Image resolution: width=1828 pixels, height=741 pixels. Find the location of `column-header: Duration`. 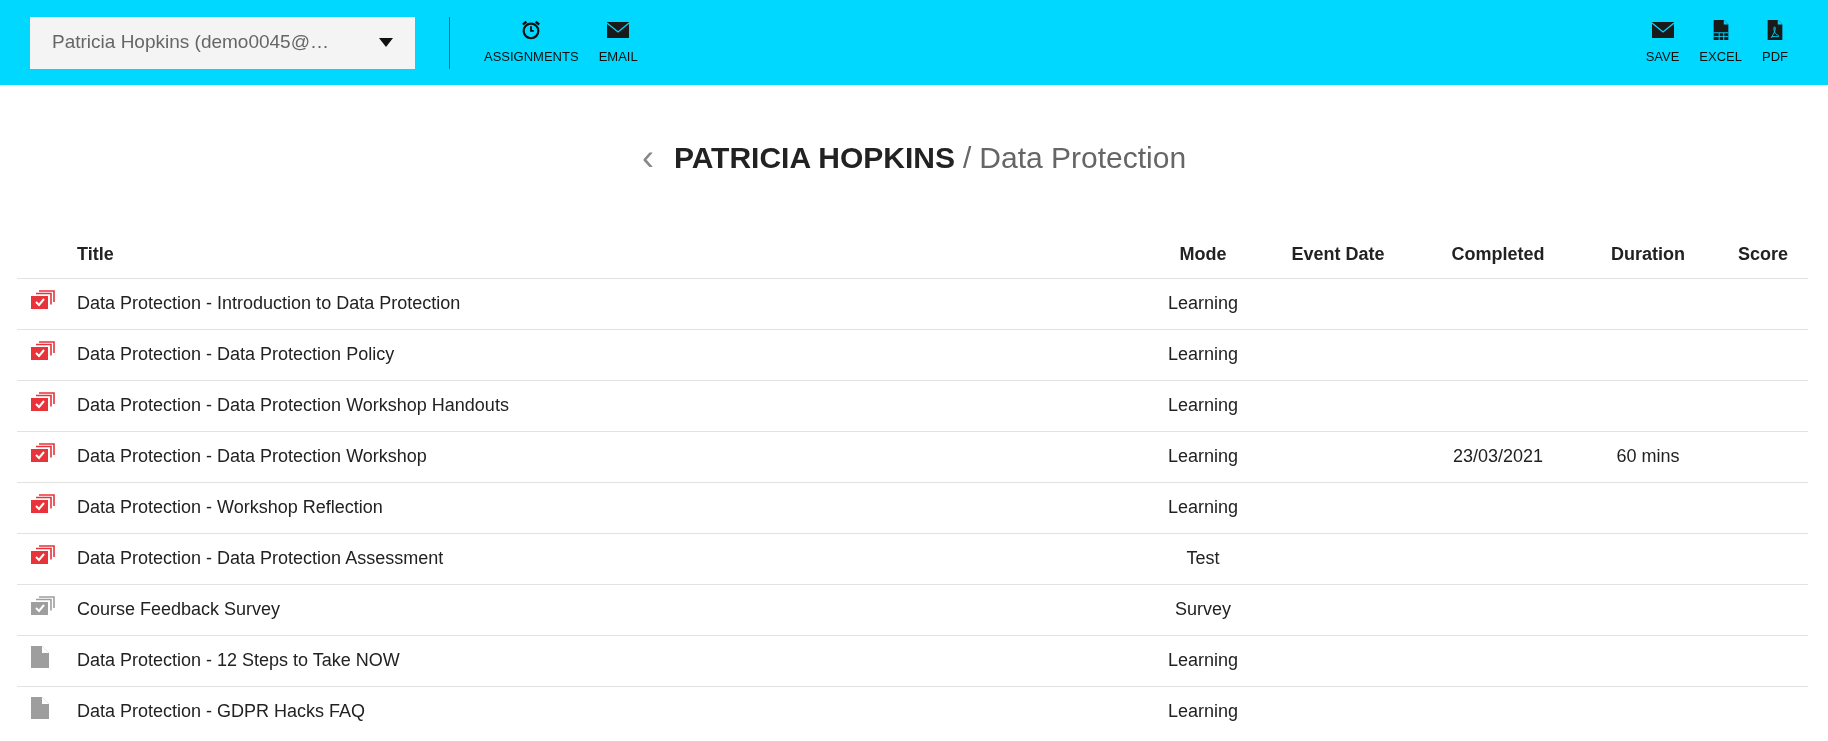

column-header: Duration is located at coordinates (1648, 253).